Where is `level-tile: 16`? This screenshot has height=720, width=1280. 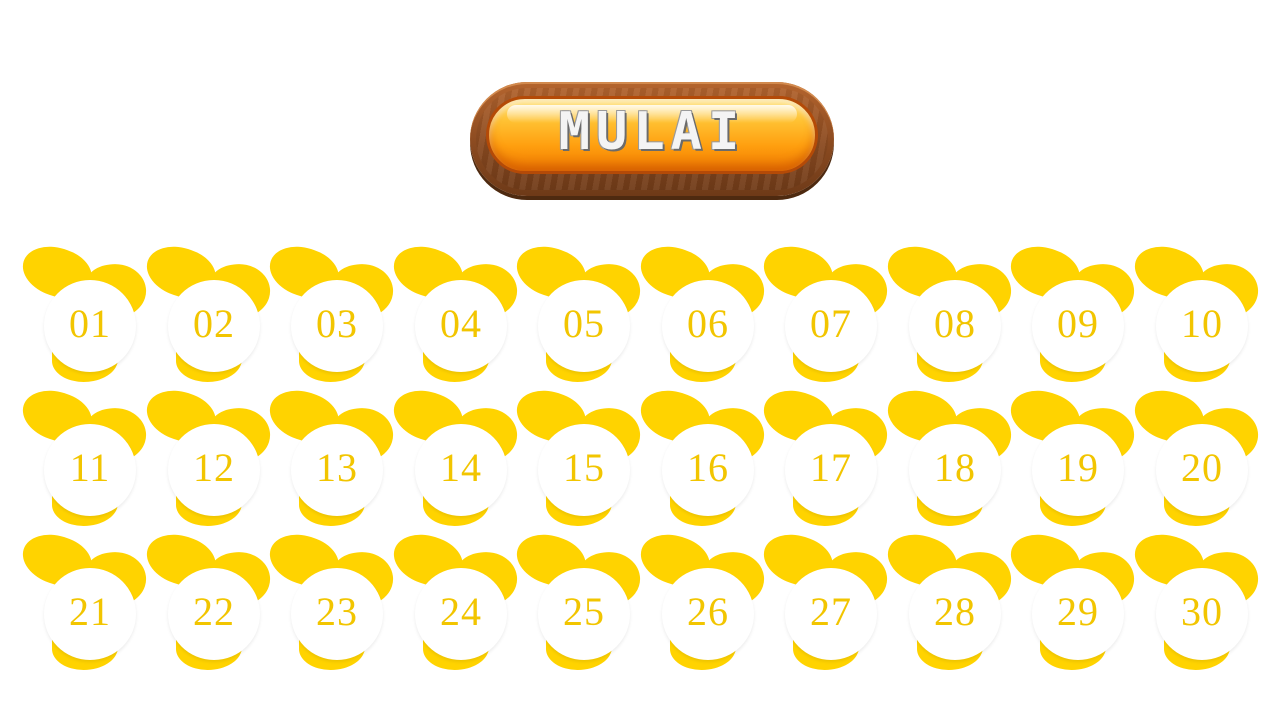
level-tile: 16 is located at coordinates (701, 458).